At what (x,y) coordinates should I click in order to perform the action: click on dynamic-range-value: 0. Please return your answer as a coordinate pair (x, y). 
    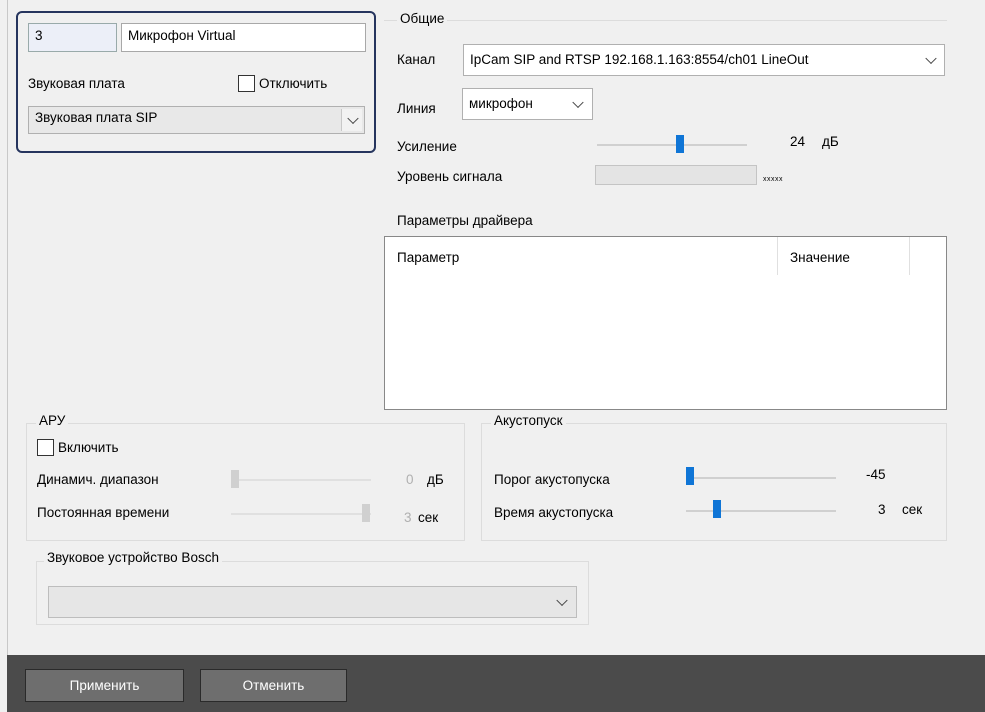
    Looking at the image, I should click on (410, 479).